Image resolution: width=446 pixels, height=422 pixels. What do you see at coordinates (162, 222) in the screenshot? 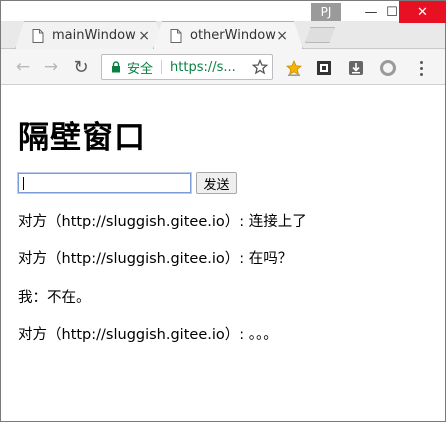
I see `message-line: 对方（http://sluggish.gitee.io）: 连接上了` at bounding box center [162, 222].